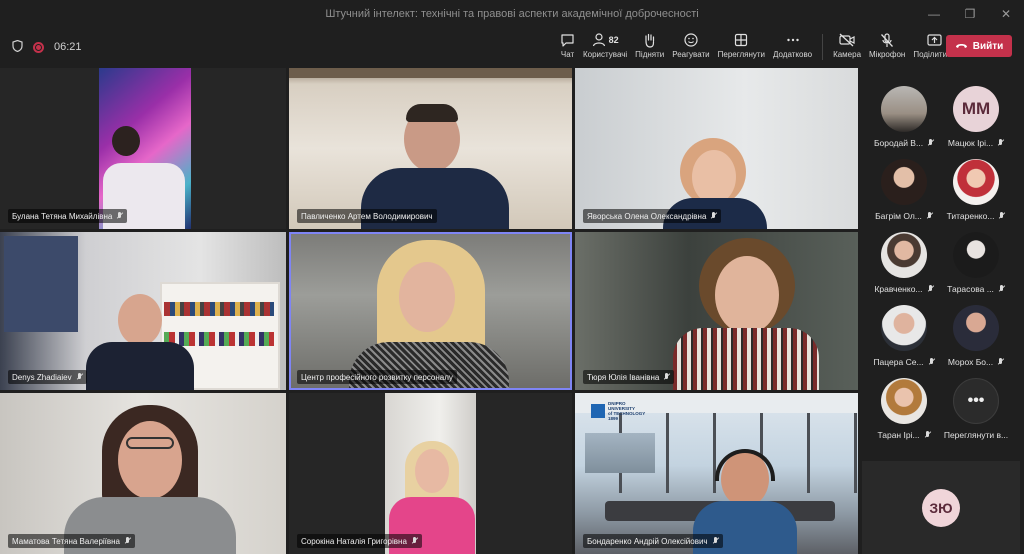 The height and width of the screenshot is (554, 1024). What do you see at coordinates (961, 46) in the screenshot?
I see `phone-hangup-icon` at bounding box center [961, 46].